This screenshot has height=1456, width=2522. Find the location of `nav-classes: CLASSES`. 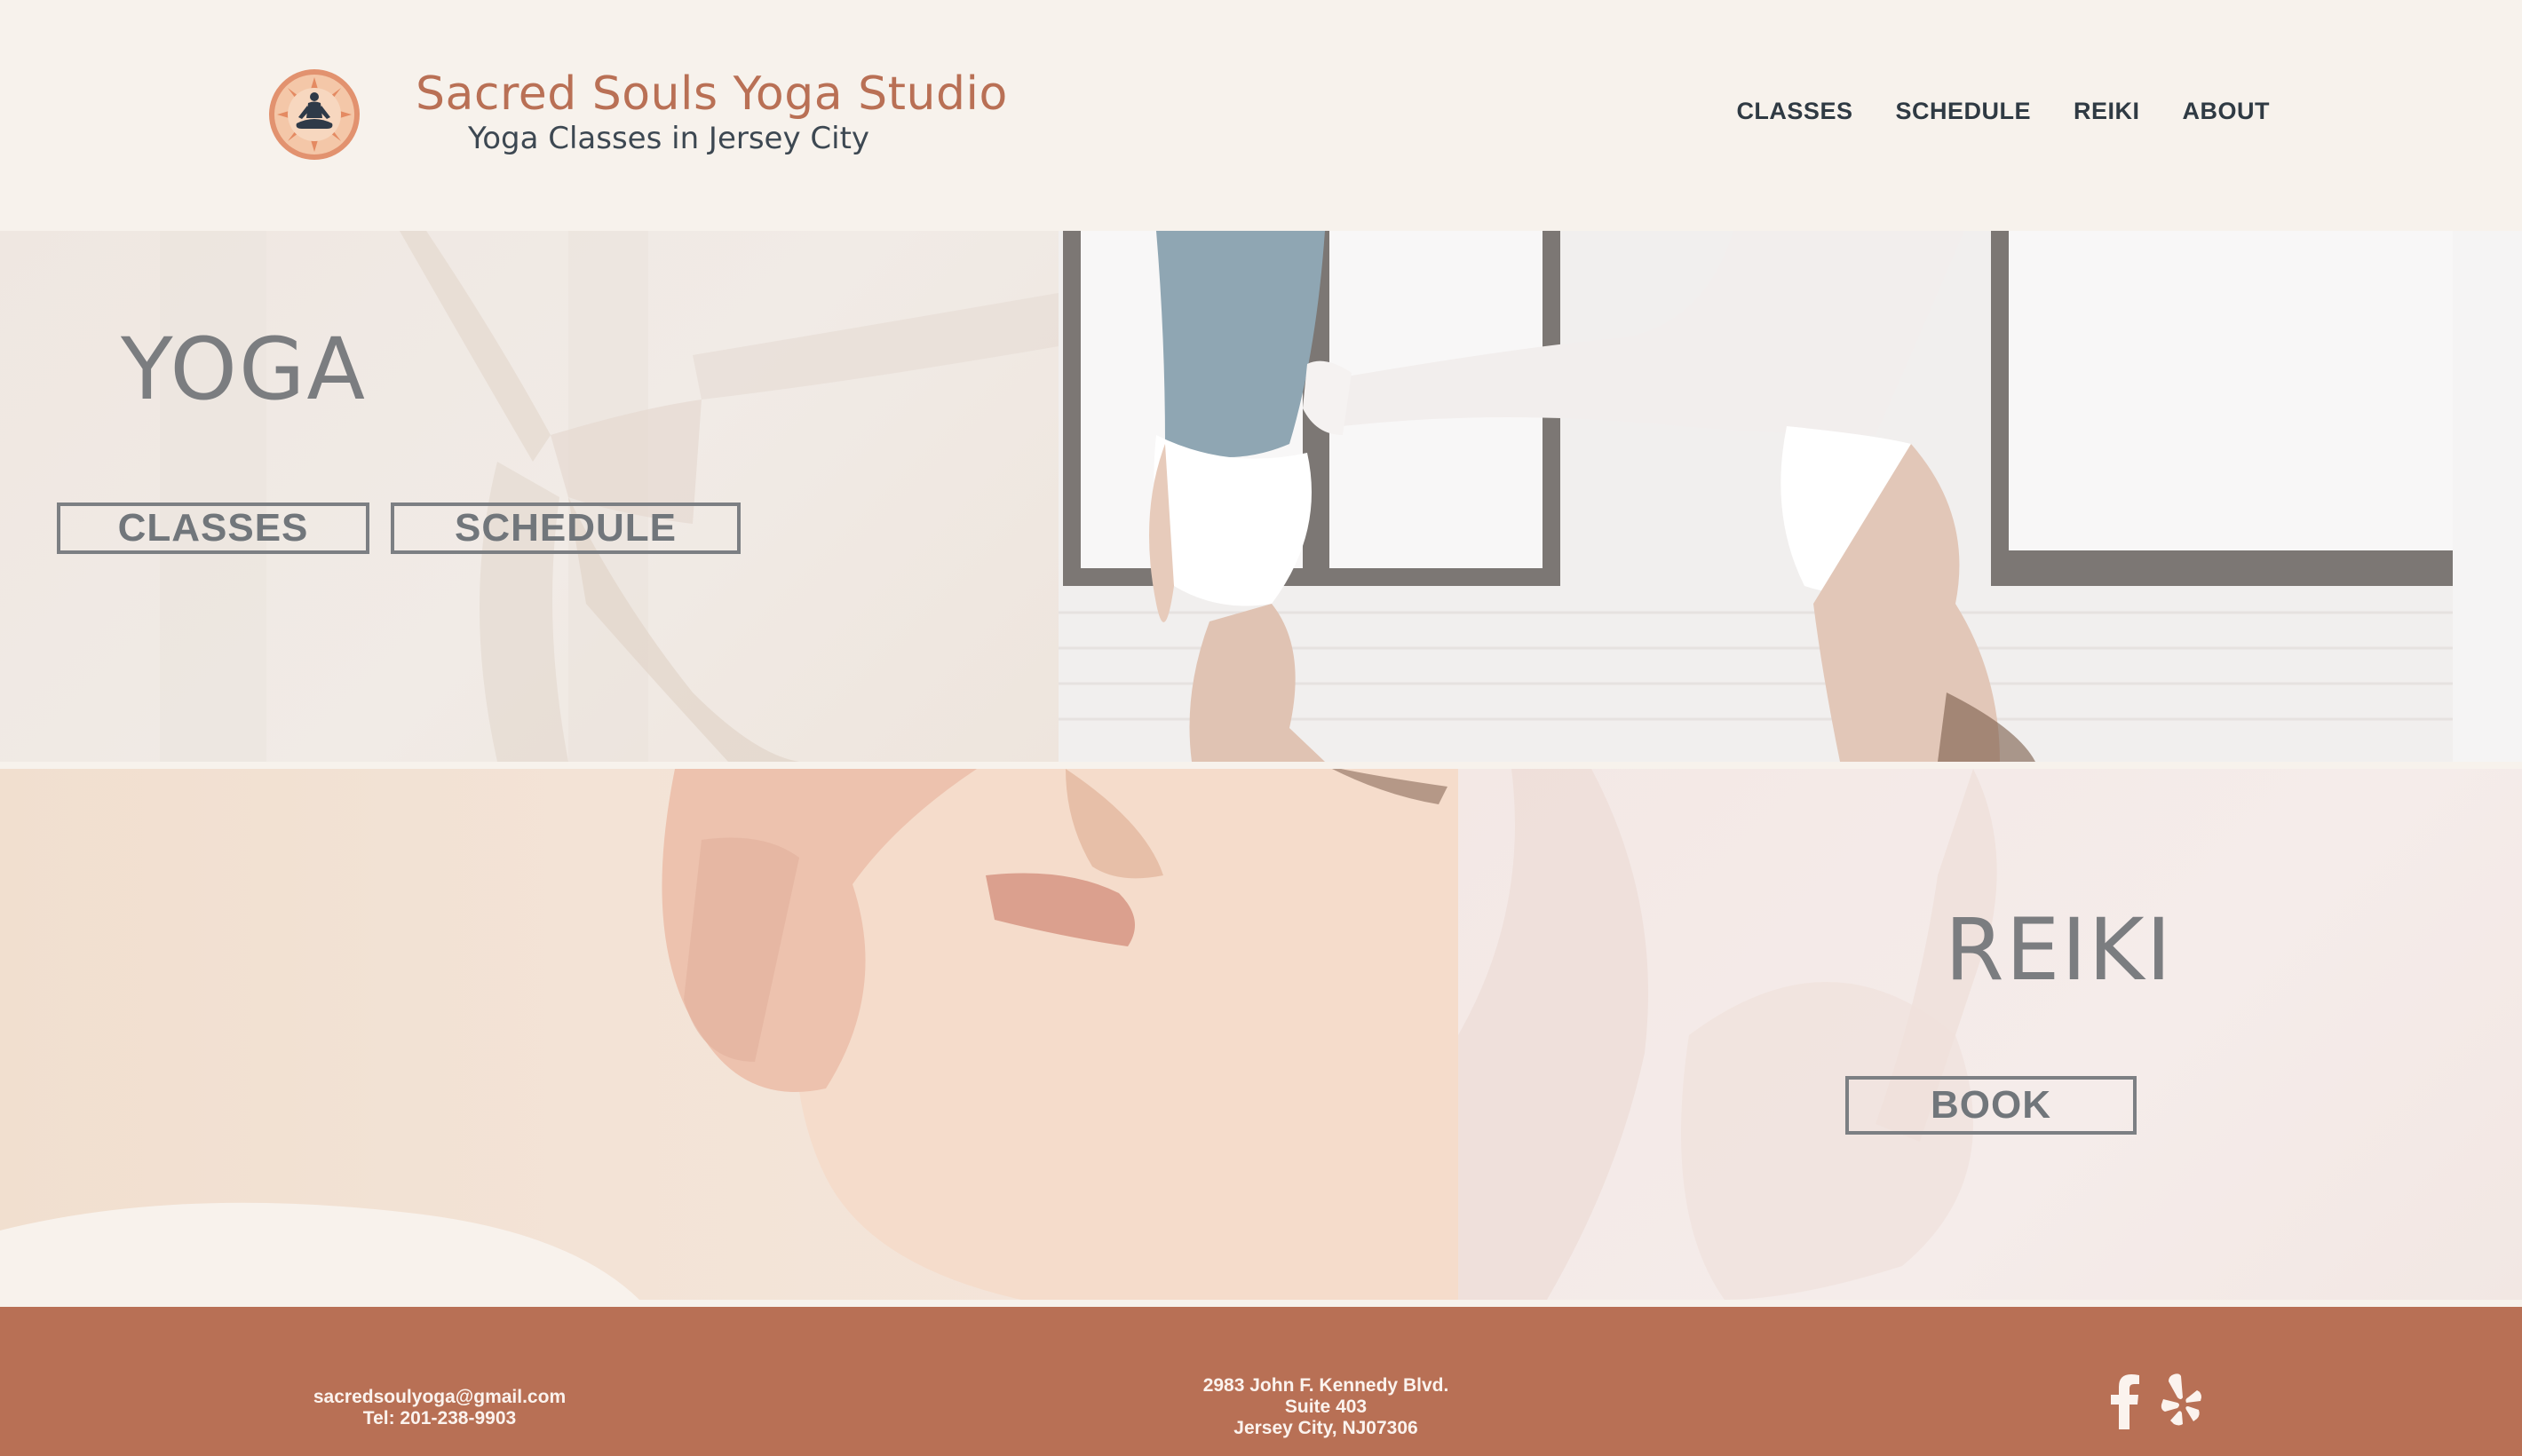

nav-classes: CLASSES is located at coordinates (1794, 111).